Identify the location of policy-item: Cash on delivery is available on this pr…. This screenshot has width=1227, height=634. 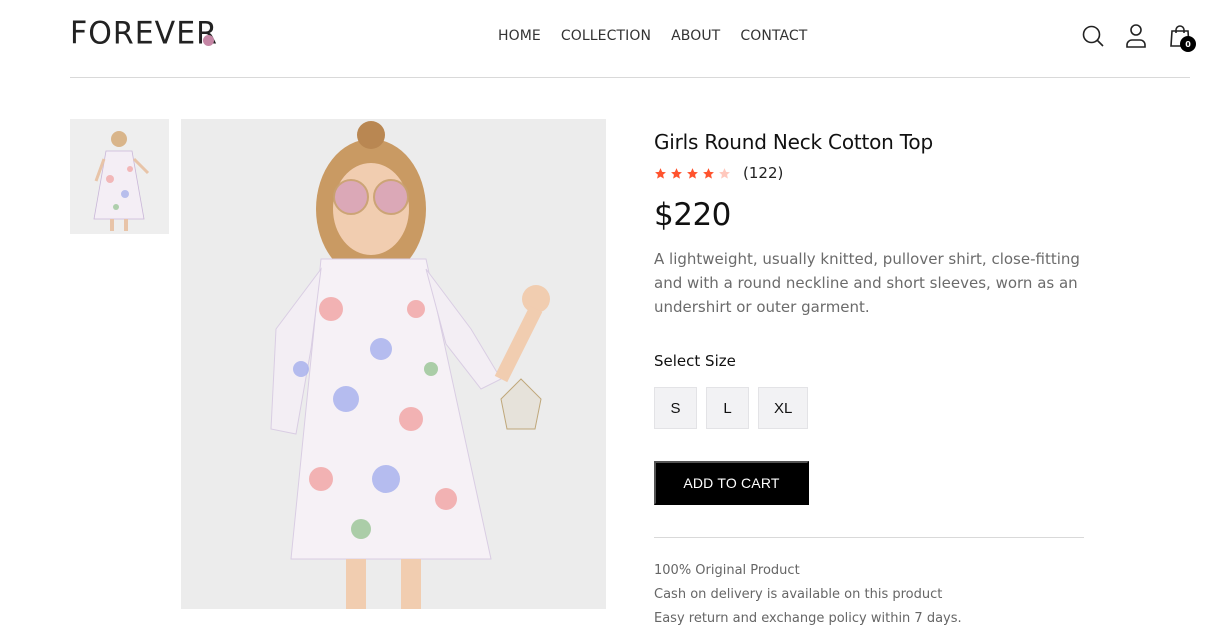
(798, 594).